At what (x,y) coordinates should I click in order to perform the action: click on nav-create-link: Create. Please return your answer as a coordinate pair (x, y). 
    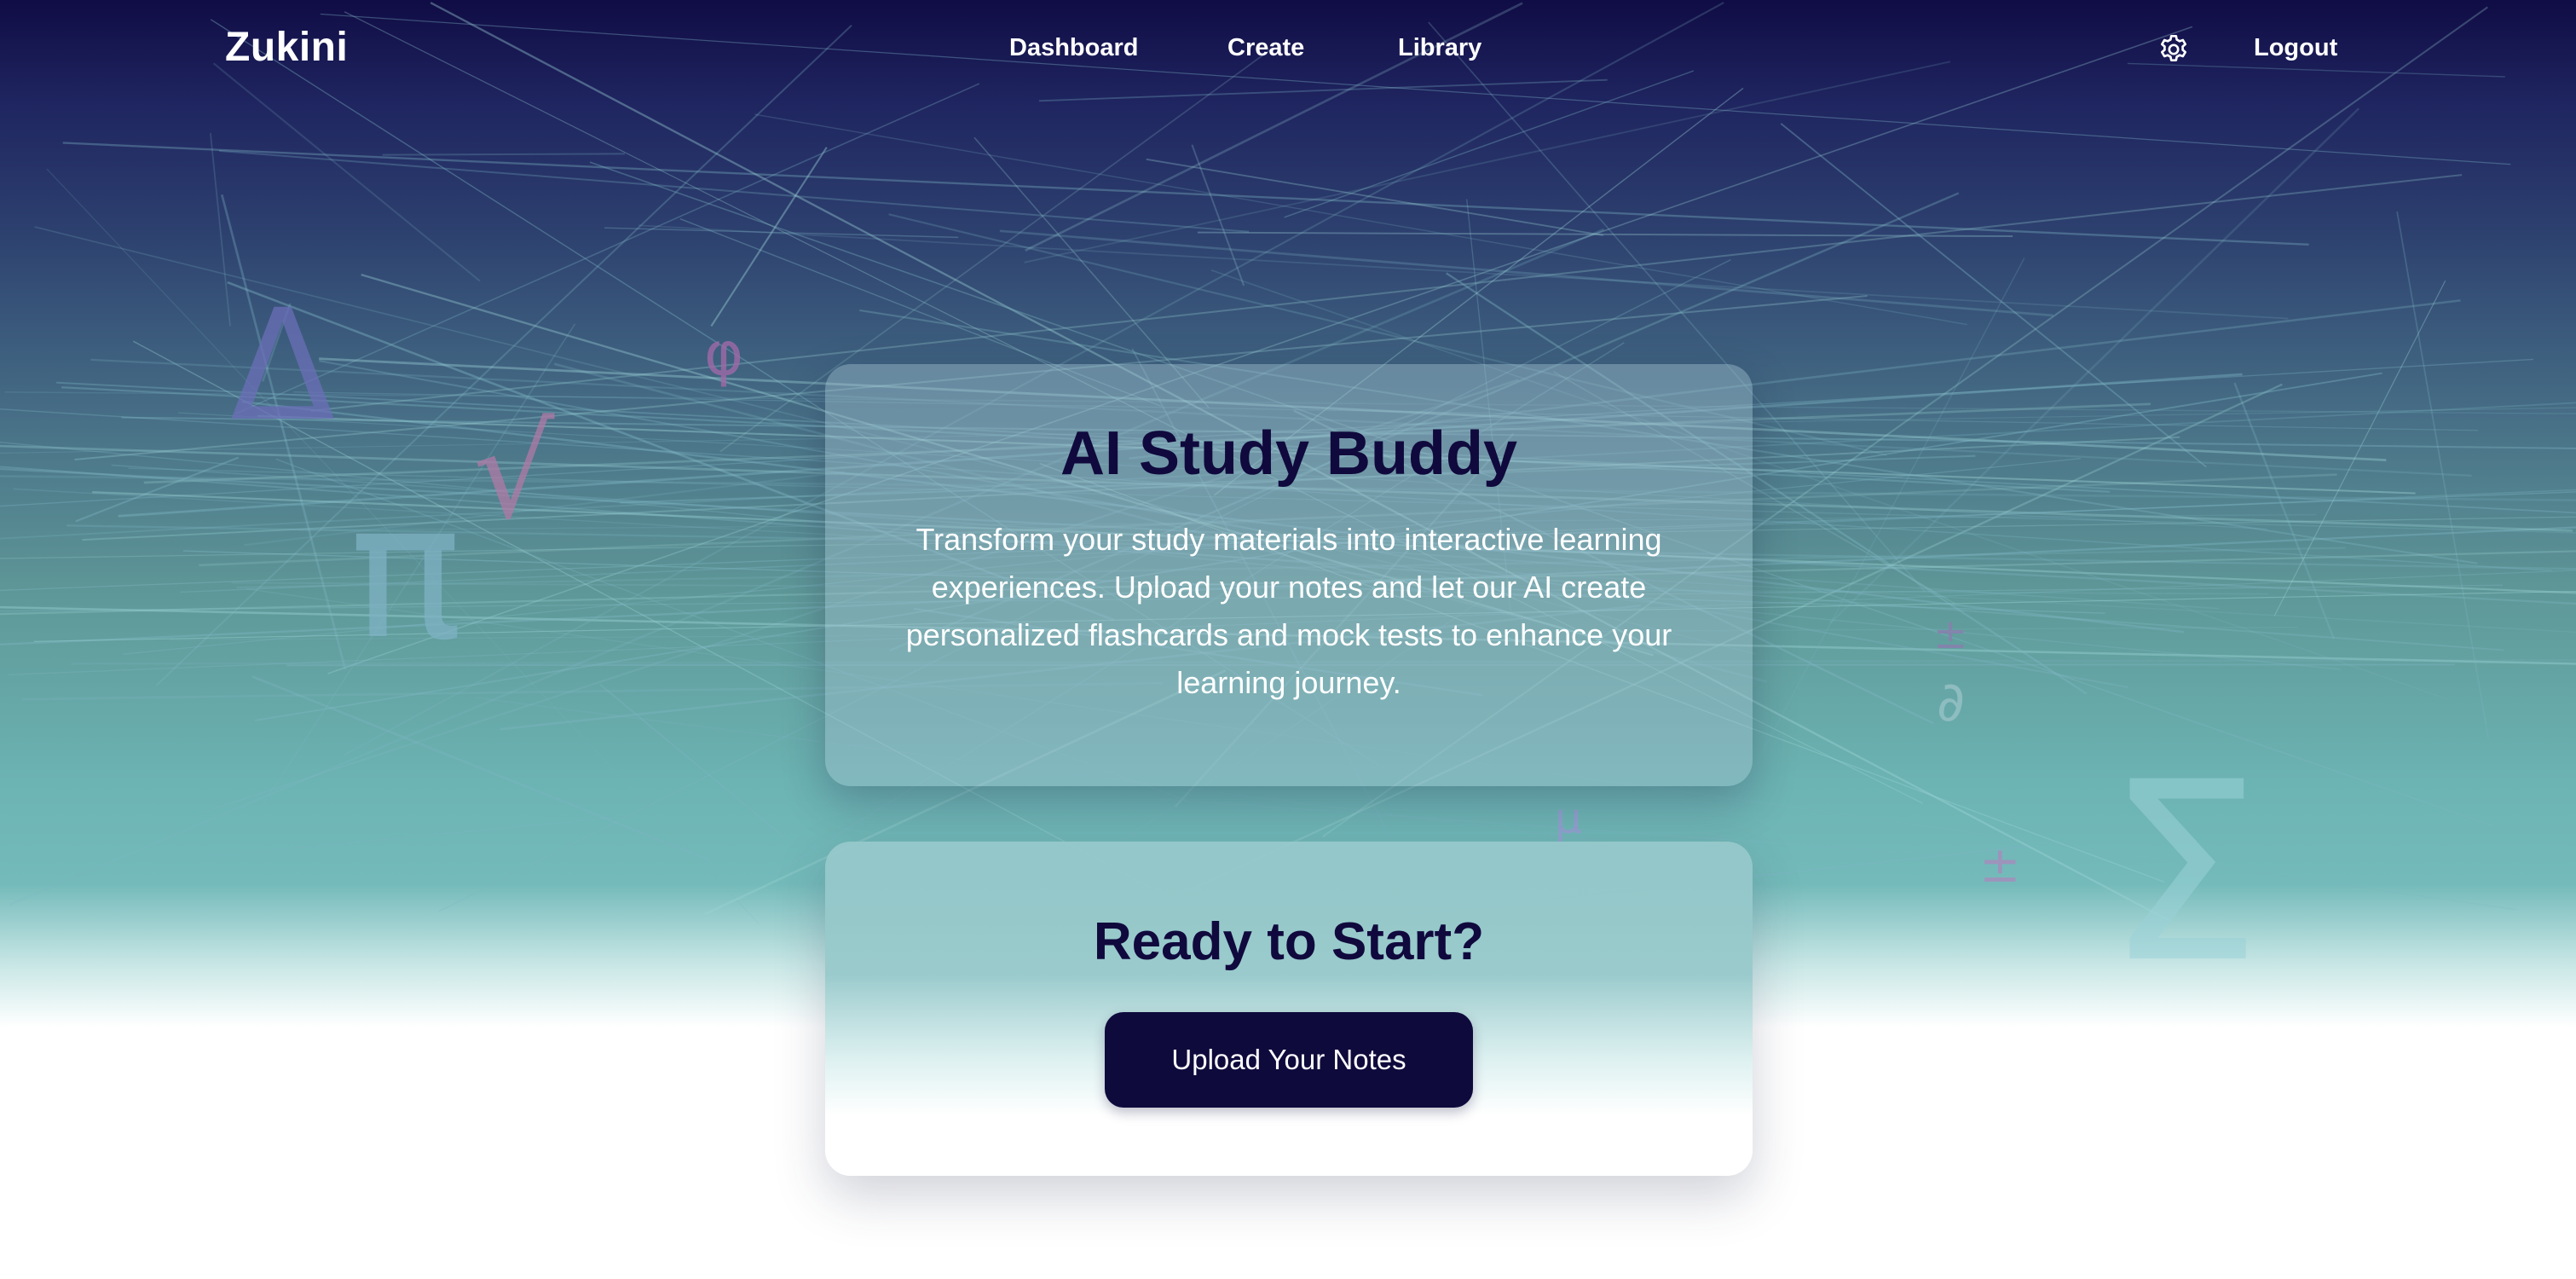
    Looking at the image, I should click on (1265, 48).